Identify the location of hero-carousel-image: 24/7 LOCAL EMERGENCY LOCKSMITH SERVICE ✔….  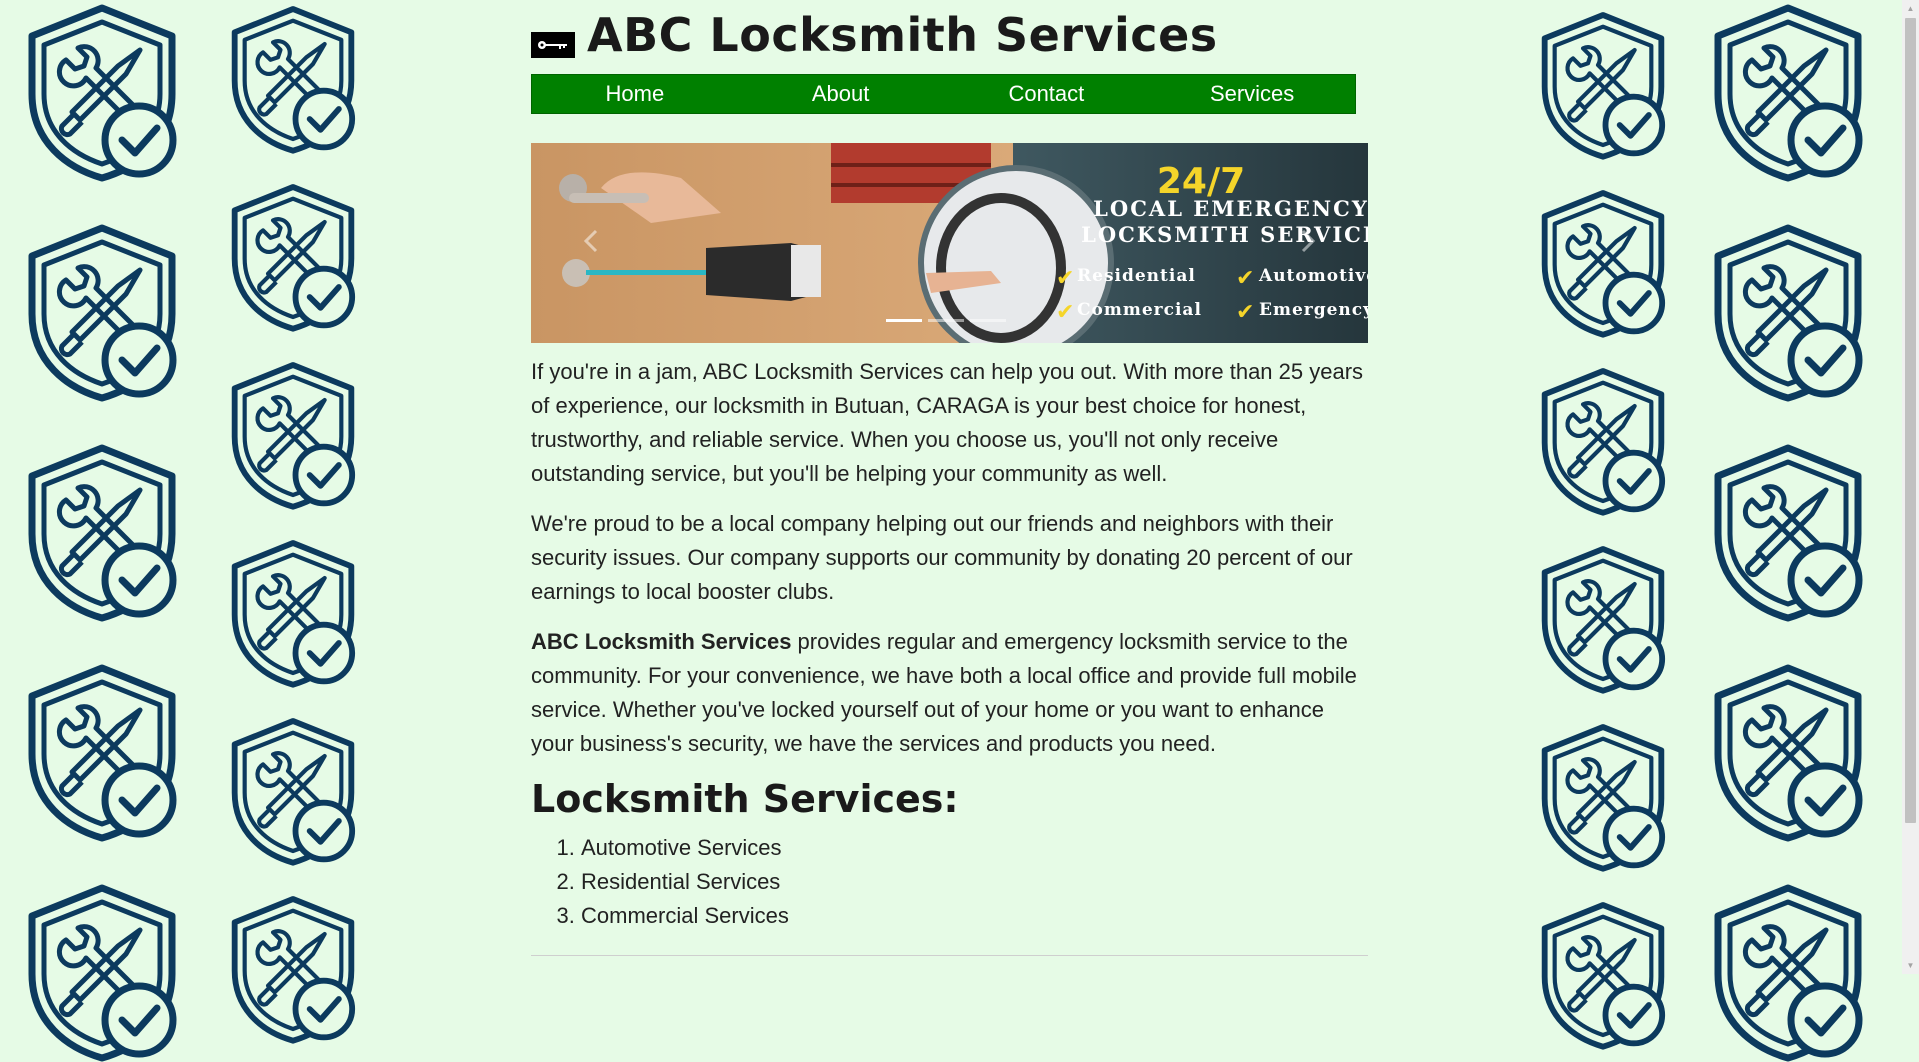
(949, 243).